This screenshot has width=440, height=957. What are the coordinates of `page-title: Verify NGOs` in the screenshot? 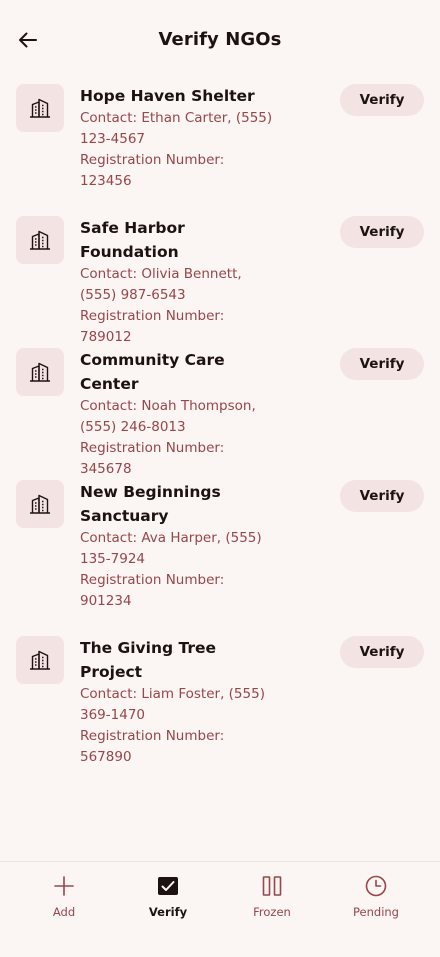 It's located at (220, 39).